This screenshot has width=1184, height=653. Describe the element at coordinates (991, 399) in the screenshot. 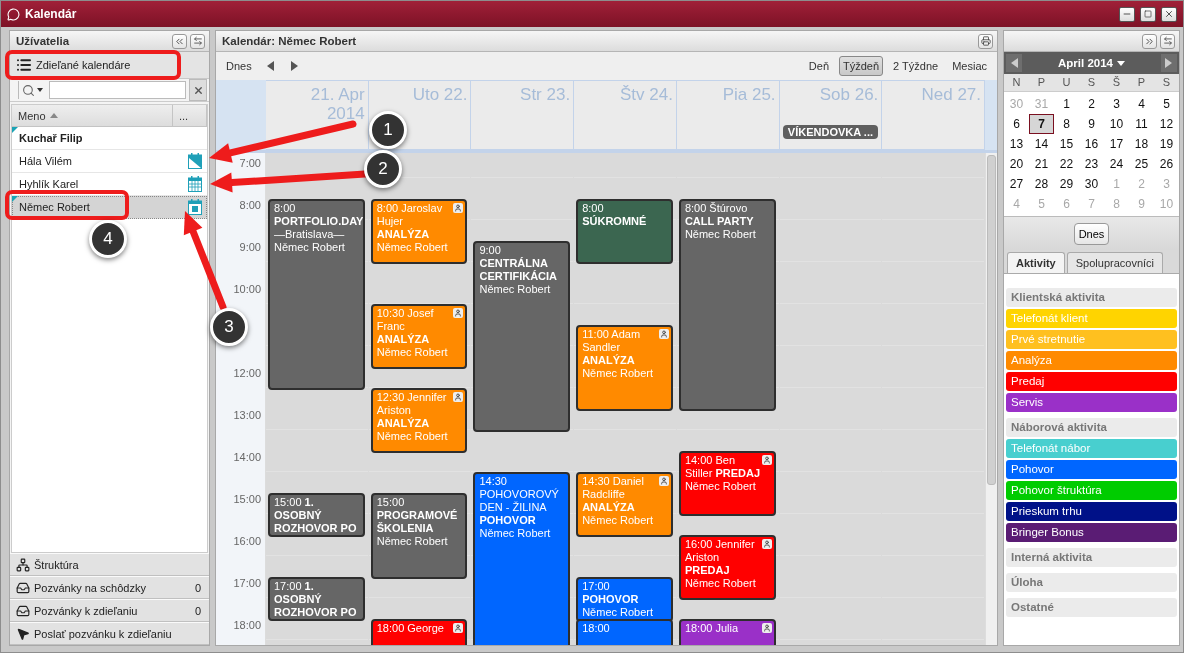

I see `scrollbar` at that location.